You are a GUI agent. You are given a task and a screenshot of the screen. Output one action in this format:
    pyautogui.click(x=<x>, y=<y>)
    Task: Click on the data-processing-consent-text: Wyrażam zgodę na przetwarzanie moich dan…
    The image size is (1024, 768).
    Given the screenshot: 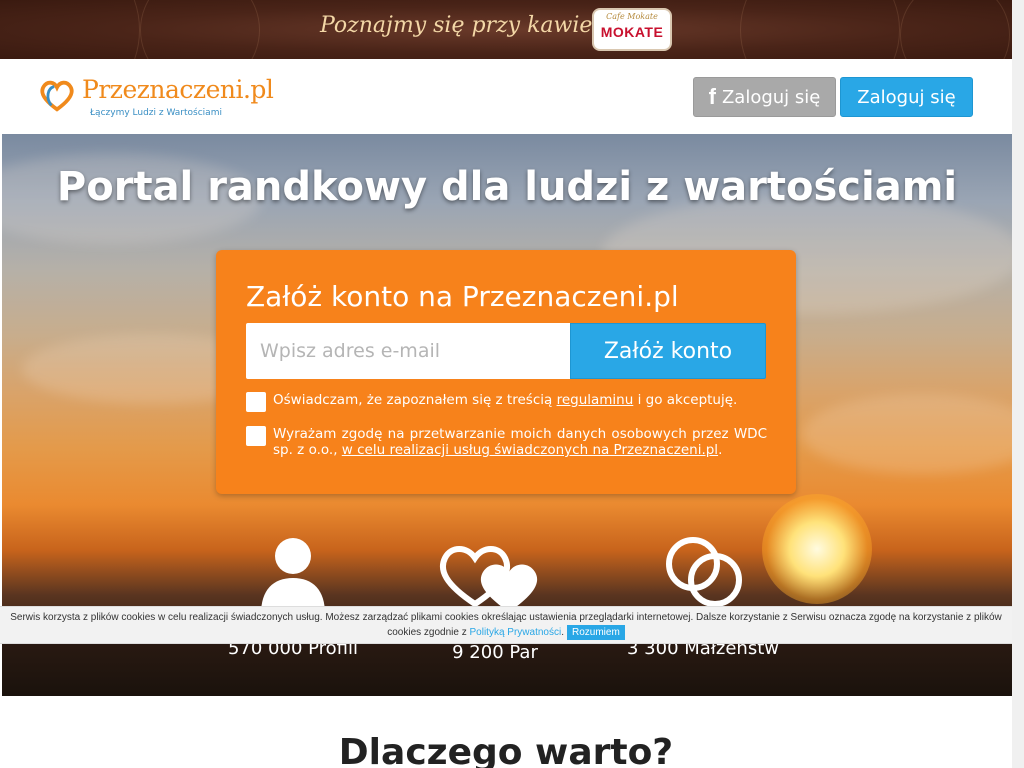 What is the action you would take?
    pyautogui.click(x=520, y=442)
    